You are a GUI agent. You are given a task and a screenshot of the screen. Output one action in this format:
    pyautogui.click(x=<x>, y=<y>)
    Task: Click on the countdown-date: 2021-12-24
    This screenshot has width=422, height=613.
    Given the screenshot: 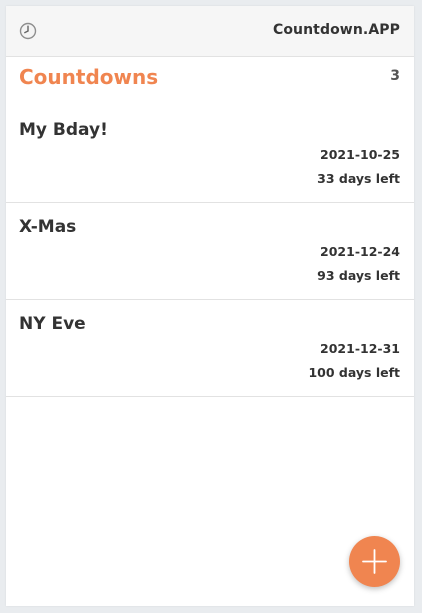 What is the action you would take?
    pyautogui.click(x=360, y=251)
    